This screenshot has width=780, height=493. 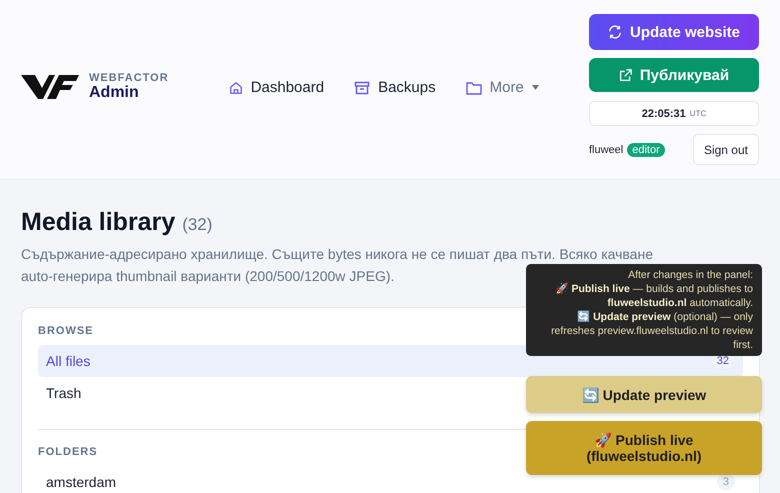 I want to click on archive-icon, so click(x=362, y=88).